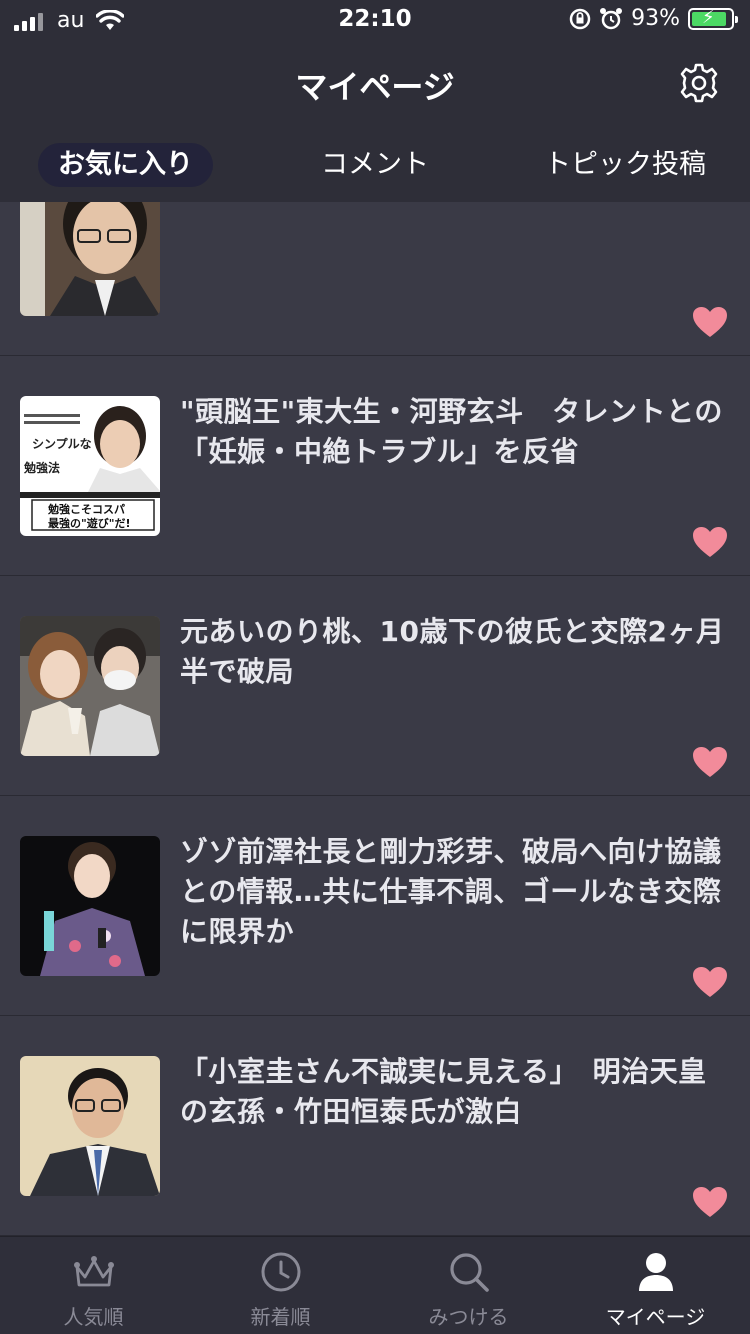 The height and width of the screenshot is (1334, 750). What do you see at coordinates (580, 18) in the screenshot?
I see `orientation-lock-icon` at bounding box center [580, 18].